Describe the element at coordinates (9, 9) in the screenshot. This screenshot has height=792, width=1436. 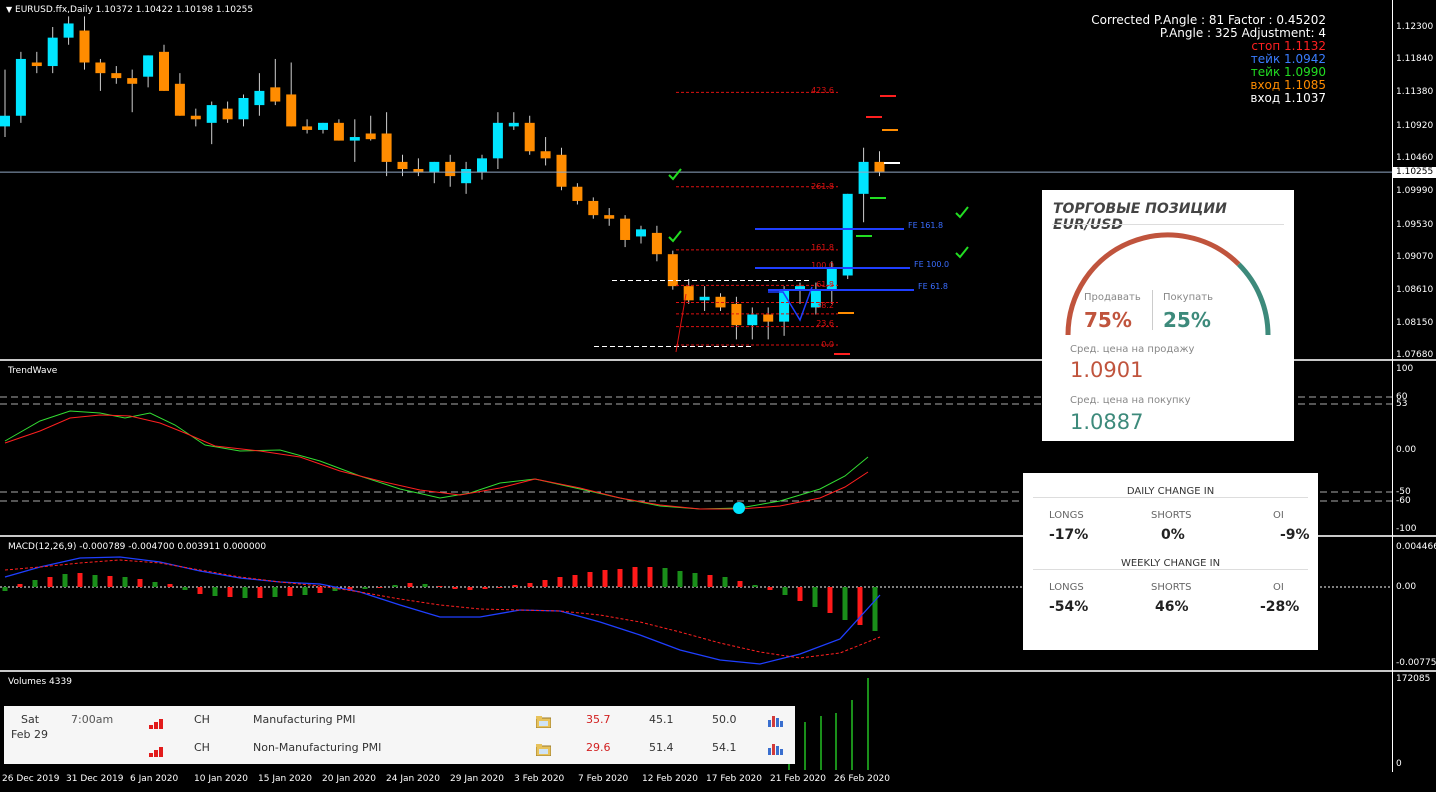
I see `chart-menu-icon: ▼` at that location.